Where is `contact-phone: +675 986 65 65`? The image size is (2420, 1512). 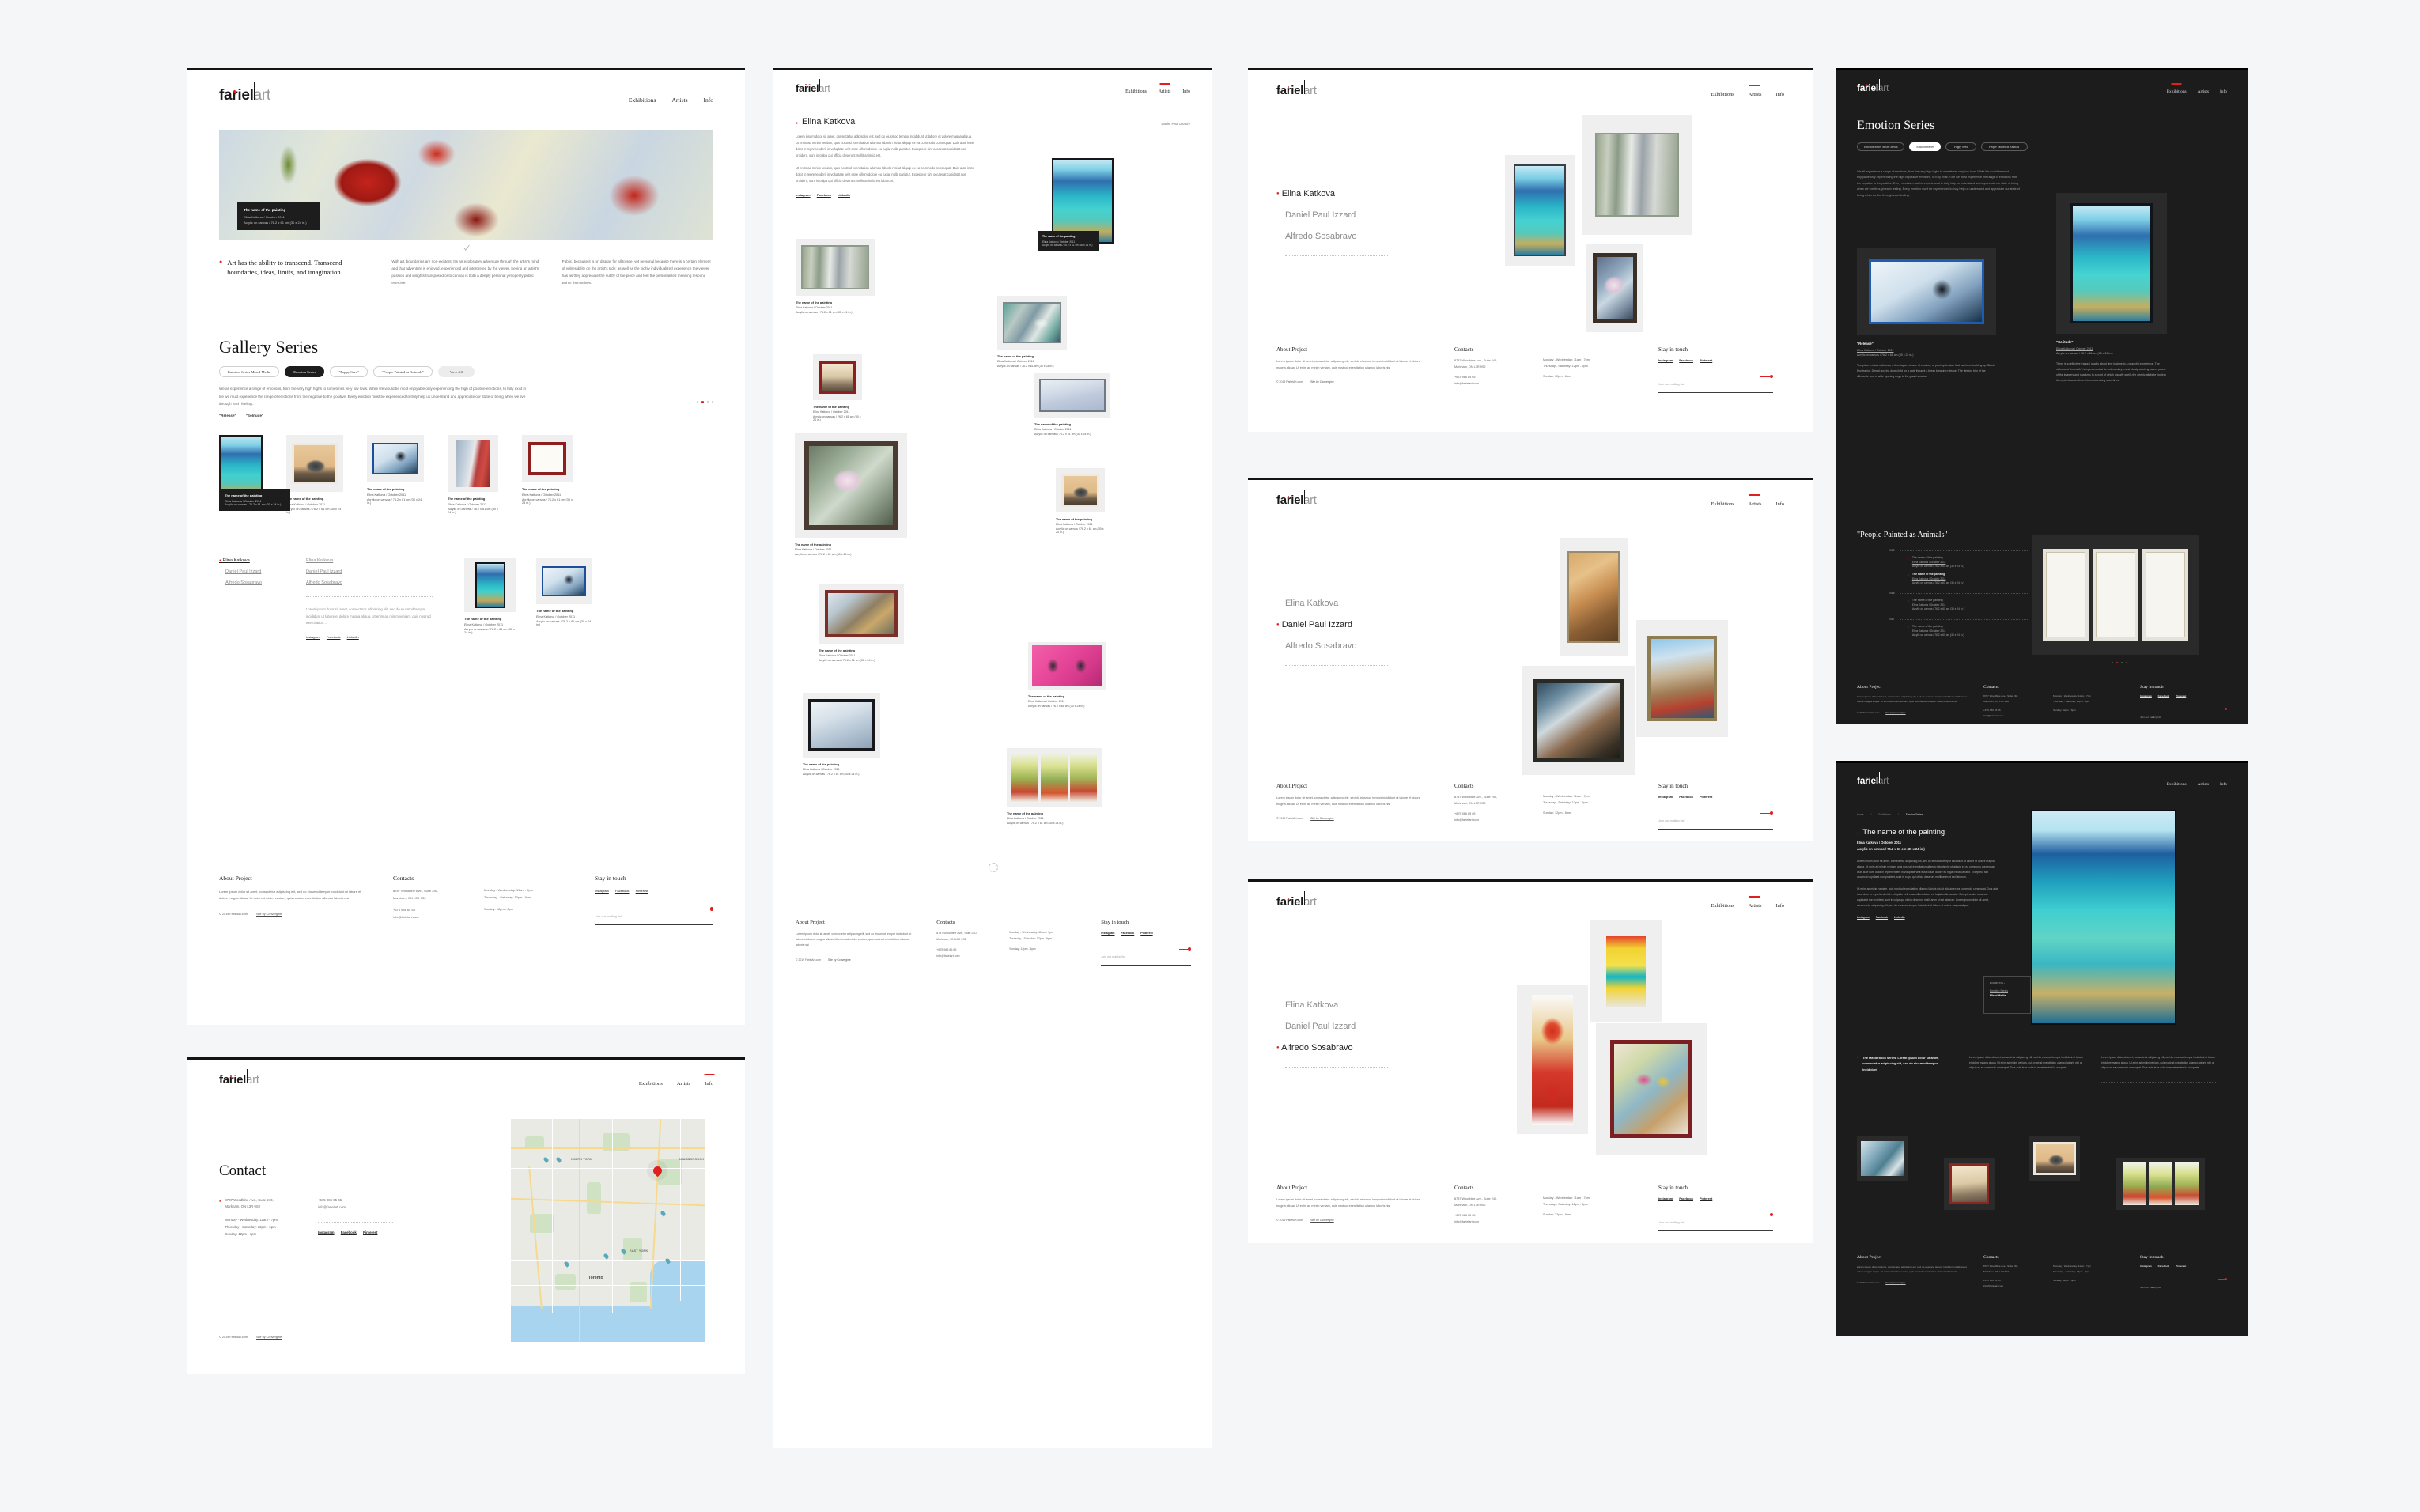
contact-phone: +675 986 65 65 is located at coordinates (365, 1200).